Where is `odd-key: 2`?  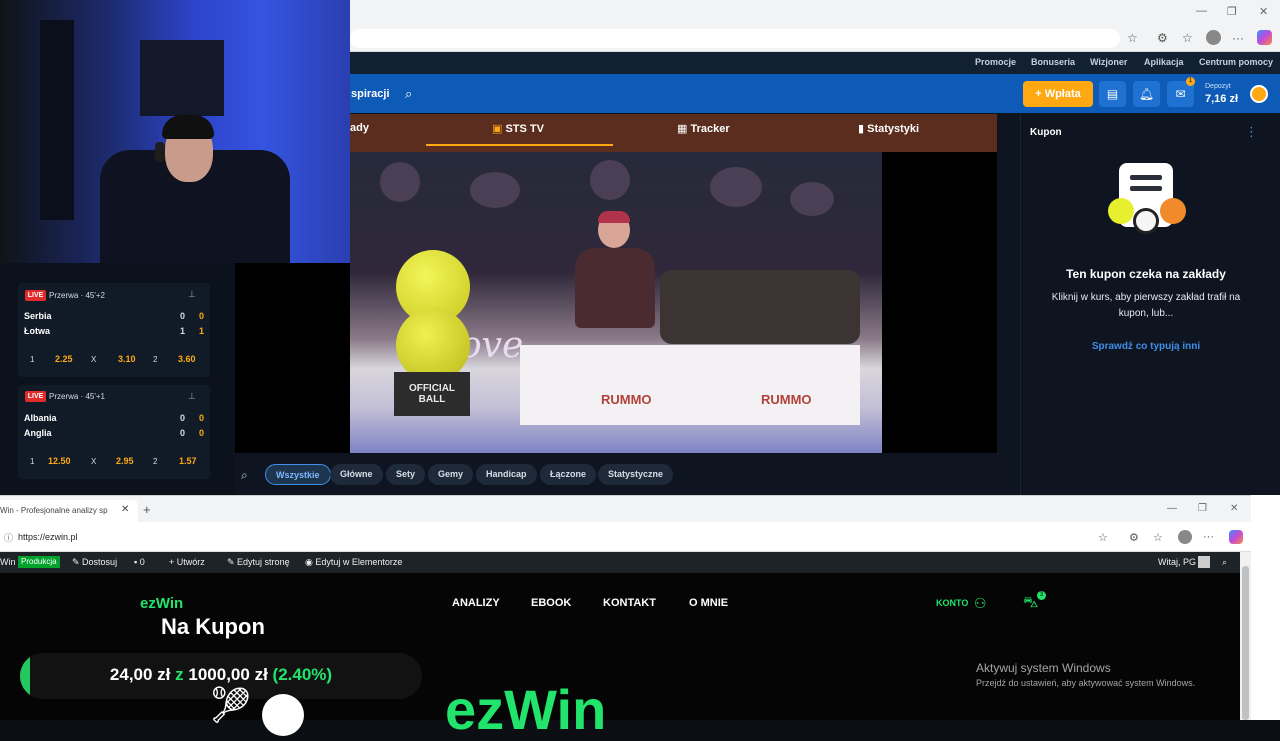 odd-key: 2 is located at coordinates (155, 359).